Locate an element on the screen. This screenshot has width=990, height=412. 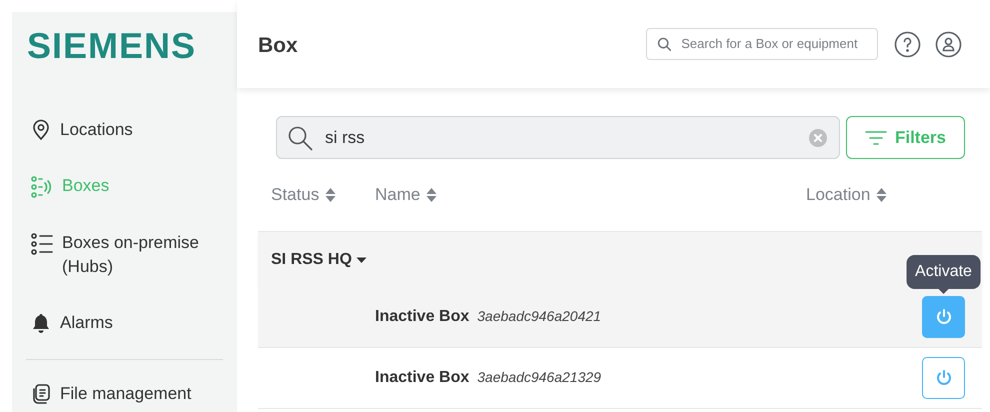
bell-icon is located at coordinates (41, 323).